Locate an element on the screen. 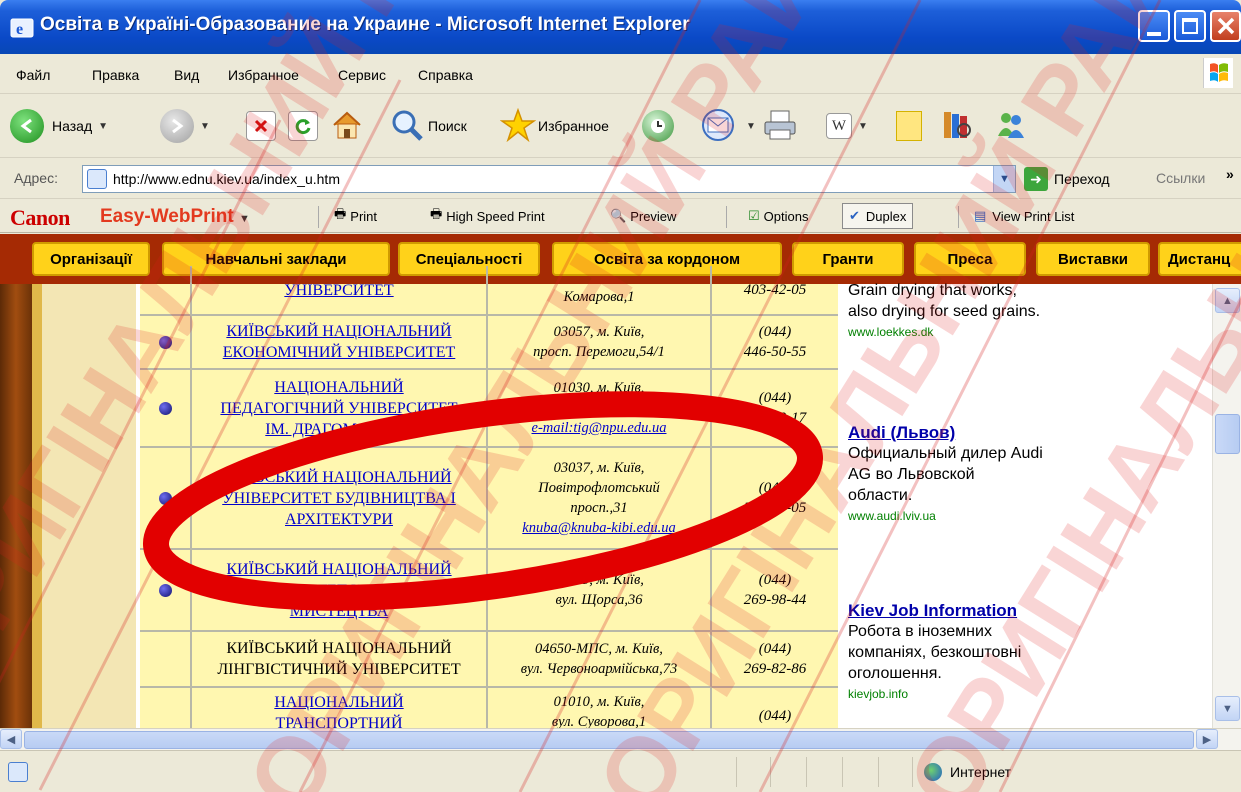 This screenshot has height=792, width=1241. go-button: ➜ Переход is located at coordinates (1067, 179).